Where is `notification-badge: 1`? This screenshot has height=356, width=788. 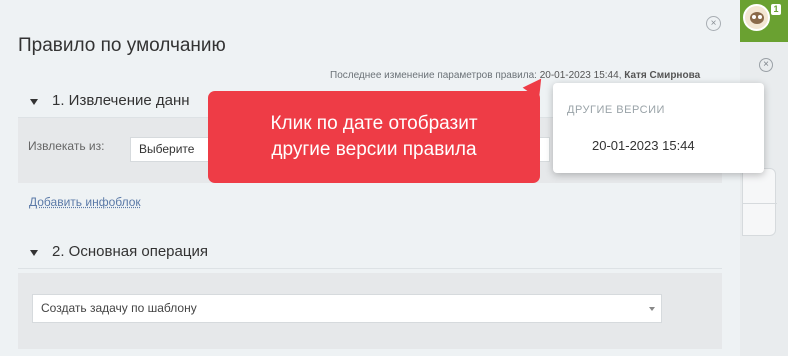
notification-badge: 1 is located at coordinates (776, 9).